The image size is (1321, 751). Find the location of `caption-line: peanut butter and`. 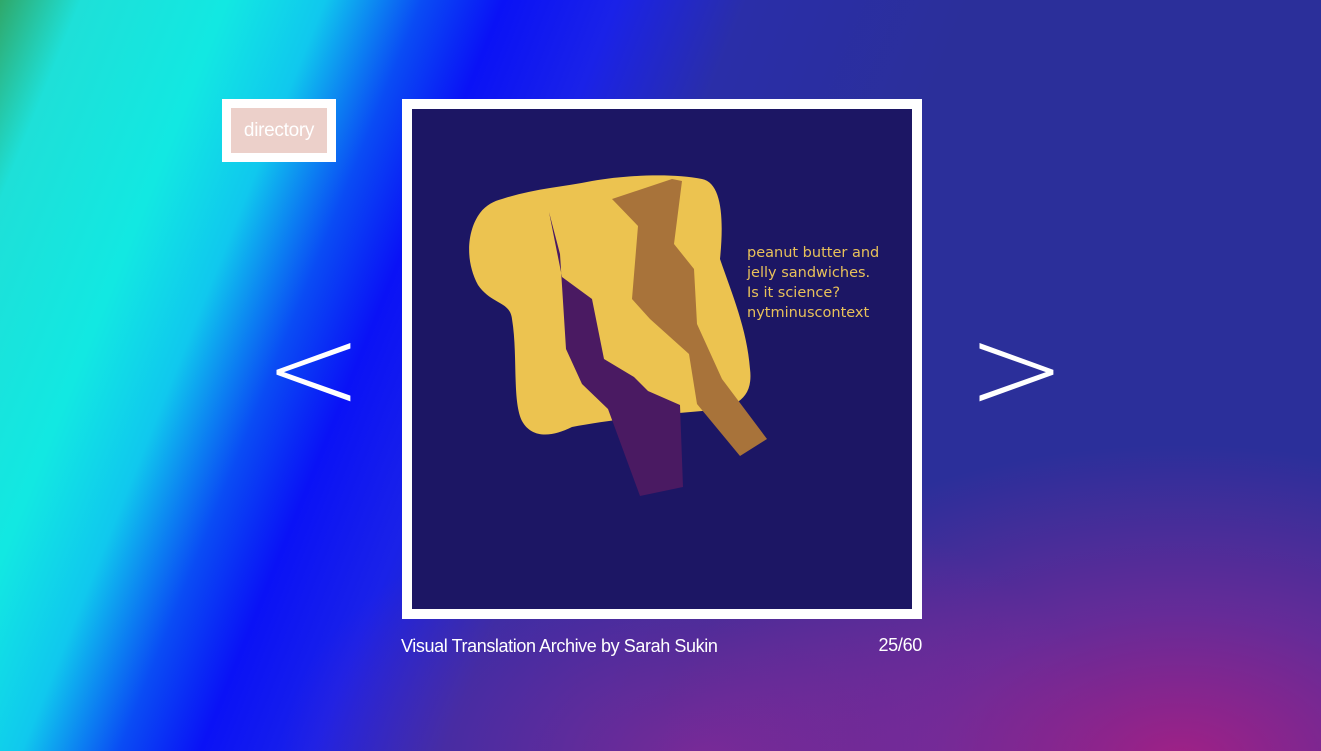

caption-line: peanut butter and is located at coordinates (813, 253).